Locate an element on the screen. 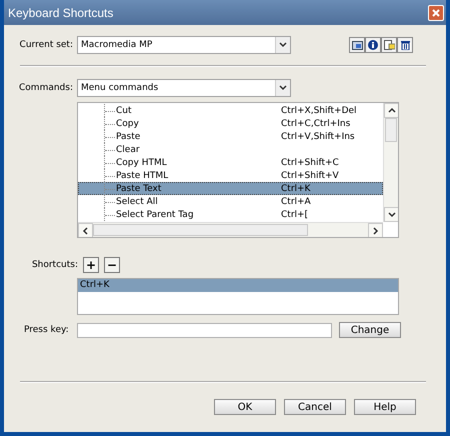 This screenshot has width=450, height=436. vertical-scrollbar is located at coordinates (390, 162).